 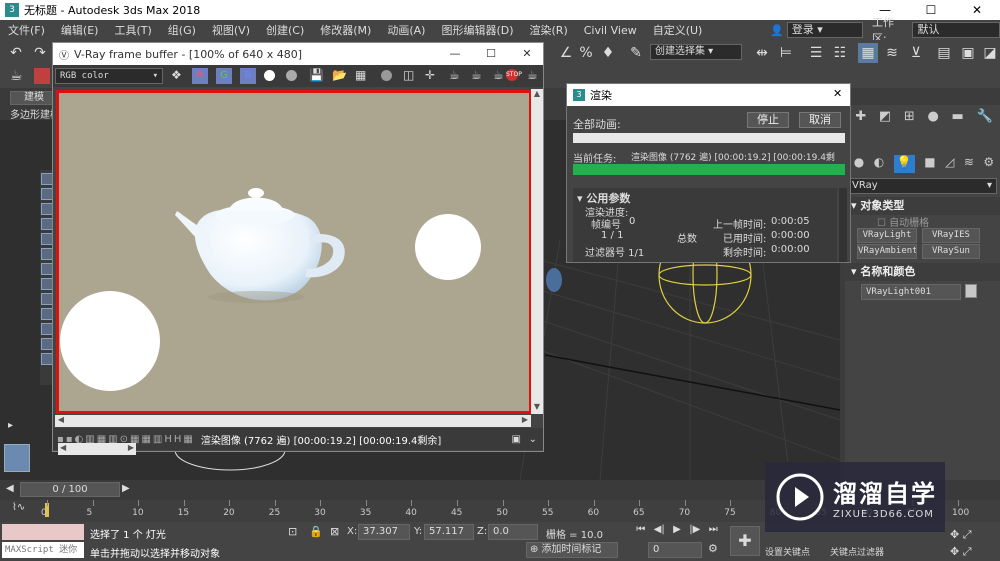 What do you see at coordinates (984, 119) in the screenshot?
I see `utilities-tab-icon: 🔧` at bounding box center [984, 119].